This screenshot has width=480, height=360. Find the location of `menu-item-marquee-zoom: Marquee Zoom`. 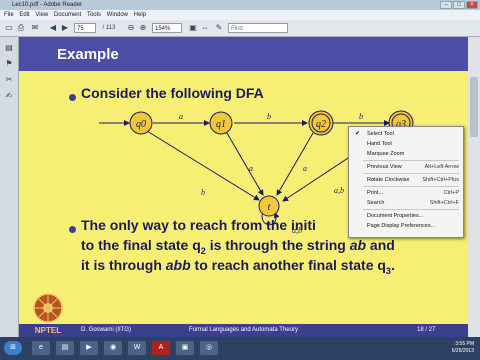

menu-item-marquee-zoom: Marquee Zoom is located at coordinates (406, 154).